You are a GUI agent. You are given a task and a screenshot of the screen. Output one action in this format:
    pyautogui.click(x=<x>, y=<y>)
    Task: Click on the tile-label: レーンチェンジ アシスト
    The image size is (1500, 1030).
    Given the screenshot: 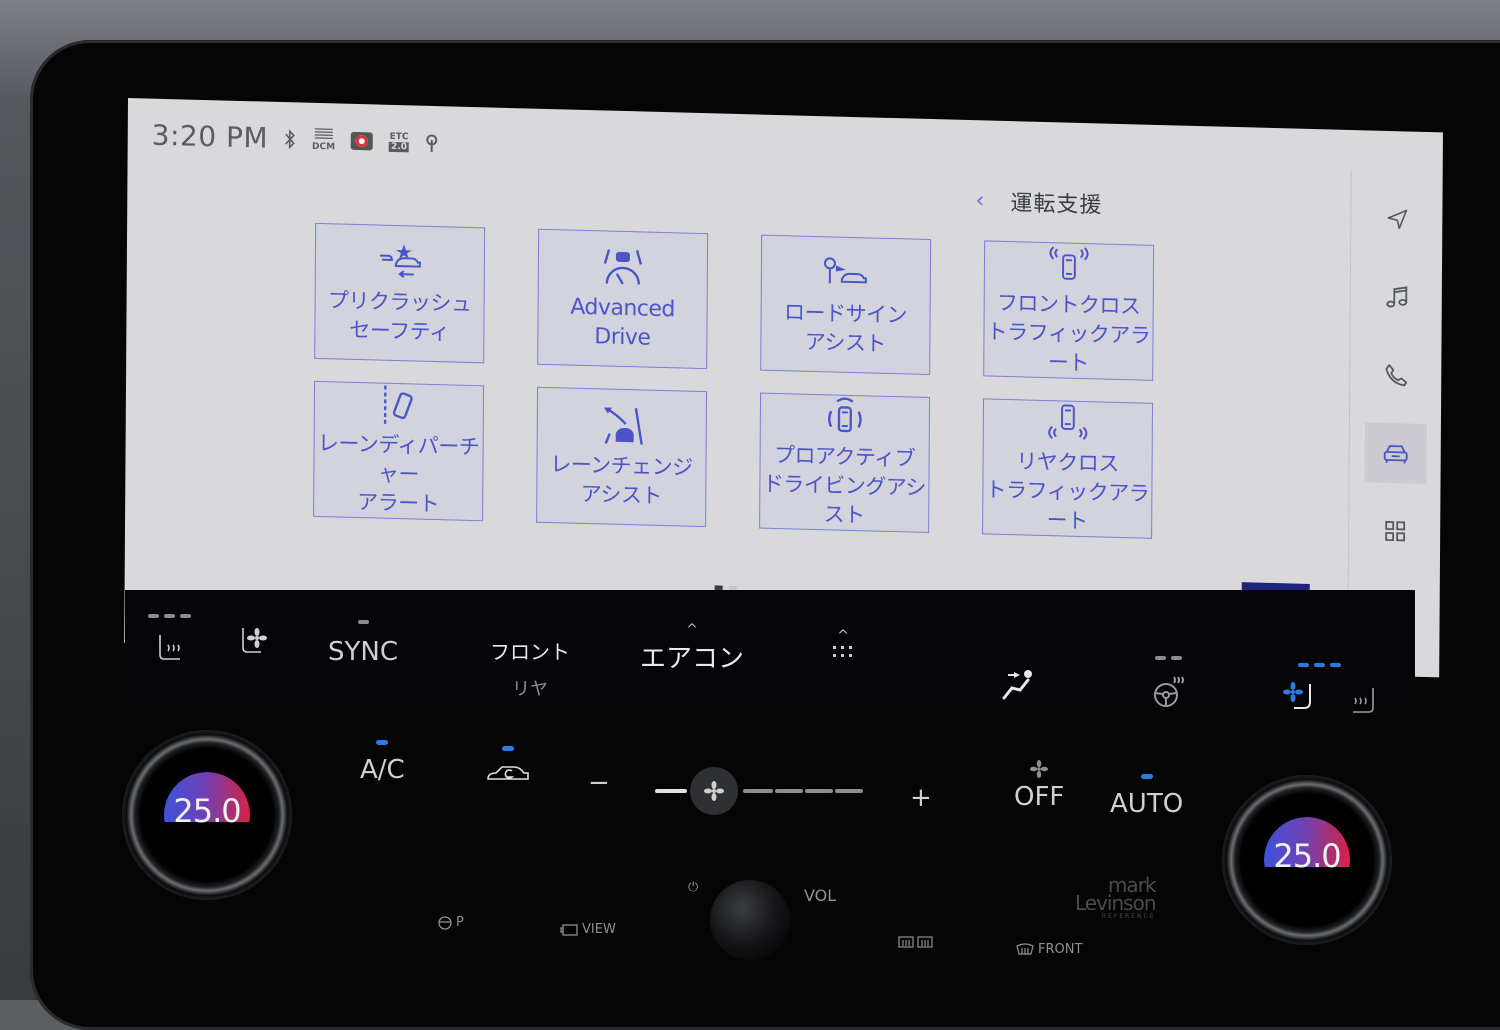 What is the action you would take?
    pyautogui.click(x=621, y=481)
    